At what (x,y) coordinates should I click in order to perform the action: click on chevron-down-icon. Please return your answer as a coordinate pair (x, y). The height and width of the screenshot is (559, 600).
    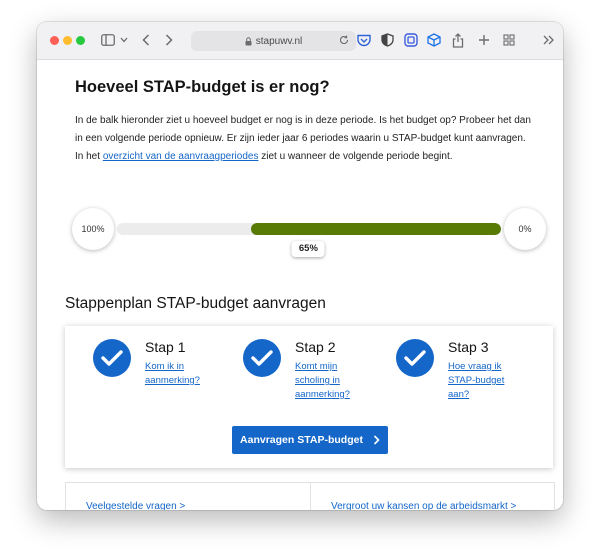
    Looking at the image, I should click on (124, 40).